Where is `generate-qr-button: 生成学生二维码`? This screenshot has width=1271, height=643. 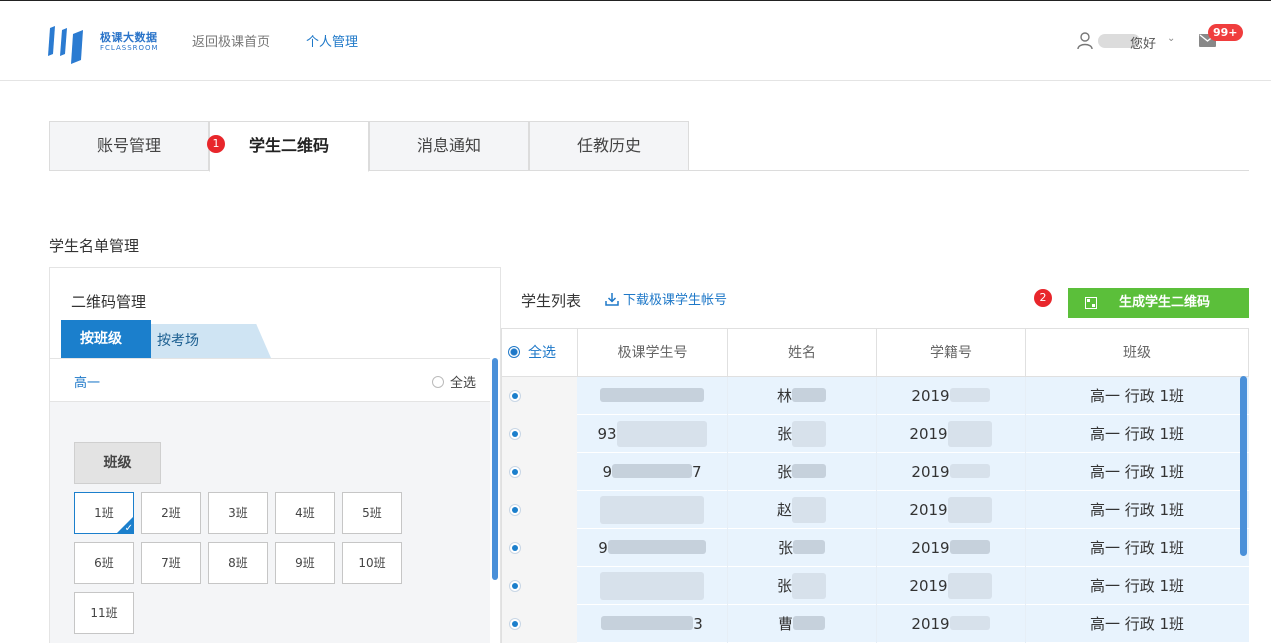
generate-qr-button: 生成学生二维码 is located at coordinates (1158, 303).